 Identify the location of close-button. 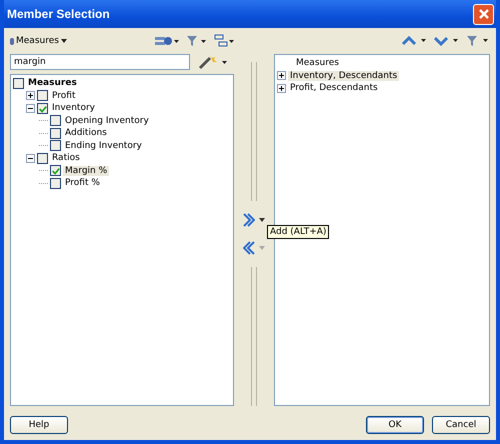
(483, 14).